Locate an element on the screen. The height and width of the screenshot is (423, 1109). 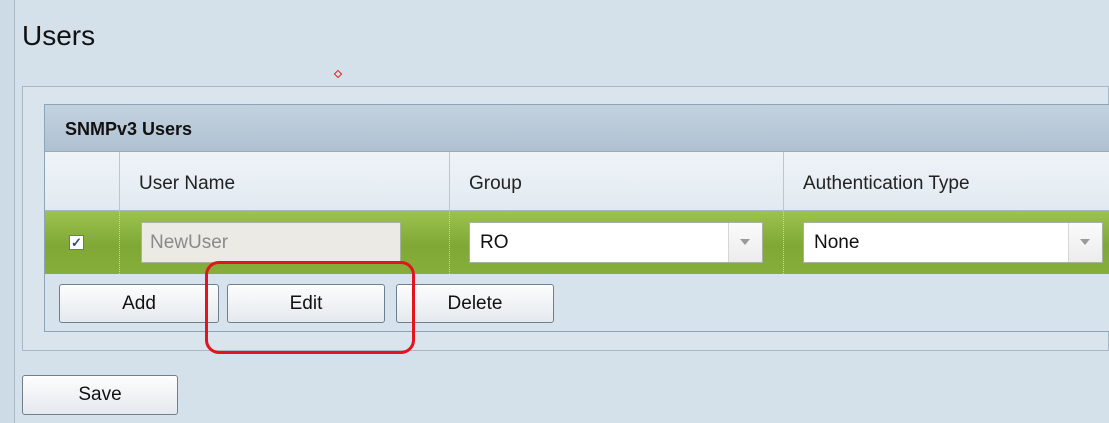
table-row: ✓ RO None is located at coordinates (577, 242).